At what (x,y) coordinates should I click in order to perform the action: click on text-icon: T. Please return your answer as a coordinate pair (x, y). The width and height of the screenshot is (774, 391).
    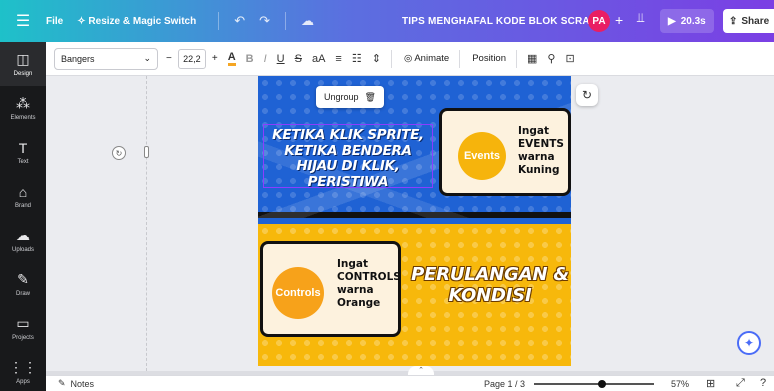
    Looking at the image, I should click on (23, 147).